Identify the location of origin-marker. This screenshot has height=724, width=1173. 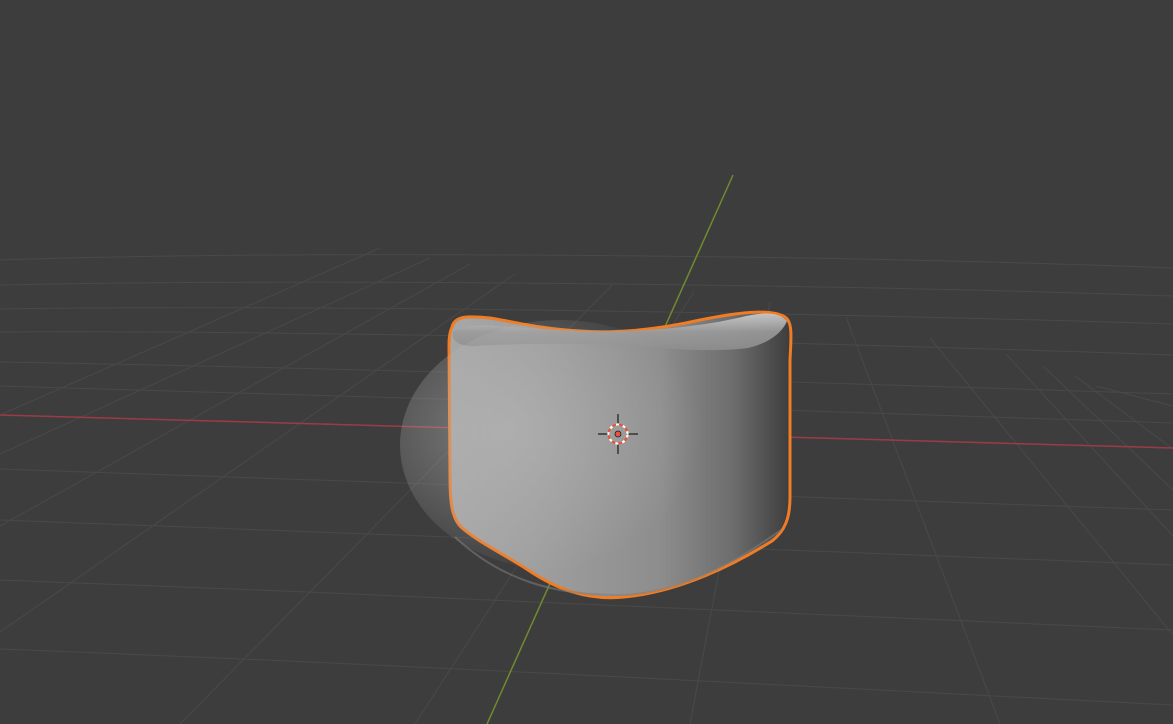
(618, 434).